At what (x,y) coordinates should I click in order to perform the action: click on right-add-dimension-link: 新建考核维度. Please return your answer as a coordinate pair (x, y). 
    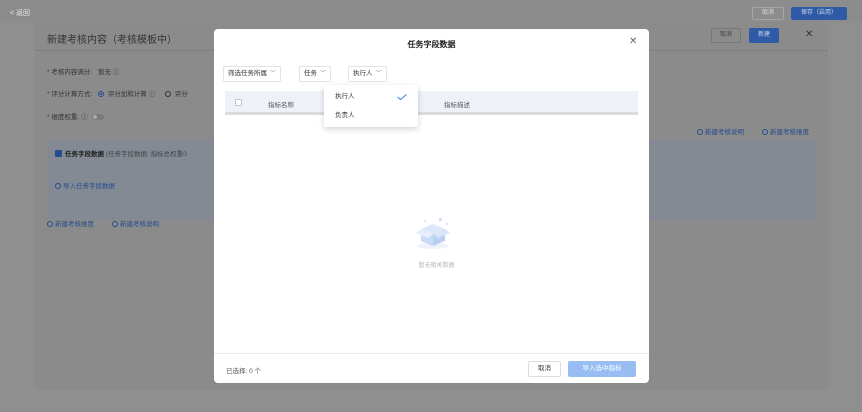
    Looking at the image, I should click on (785, 131).